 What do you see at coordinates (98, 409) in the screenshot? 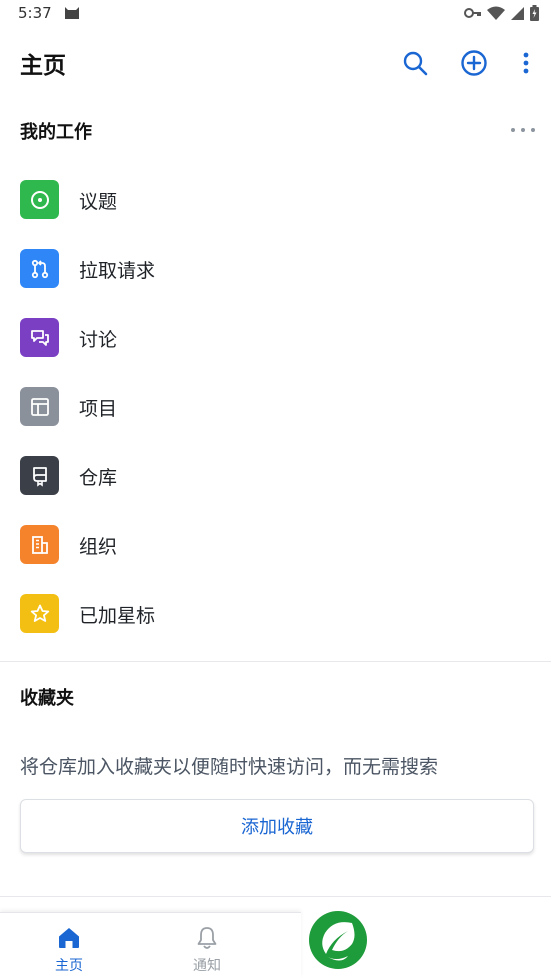
I see `work-item-label: 项目` at bounding box center [98, 409].